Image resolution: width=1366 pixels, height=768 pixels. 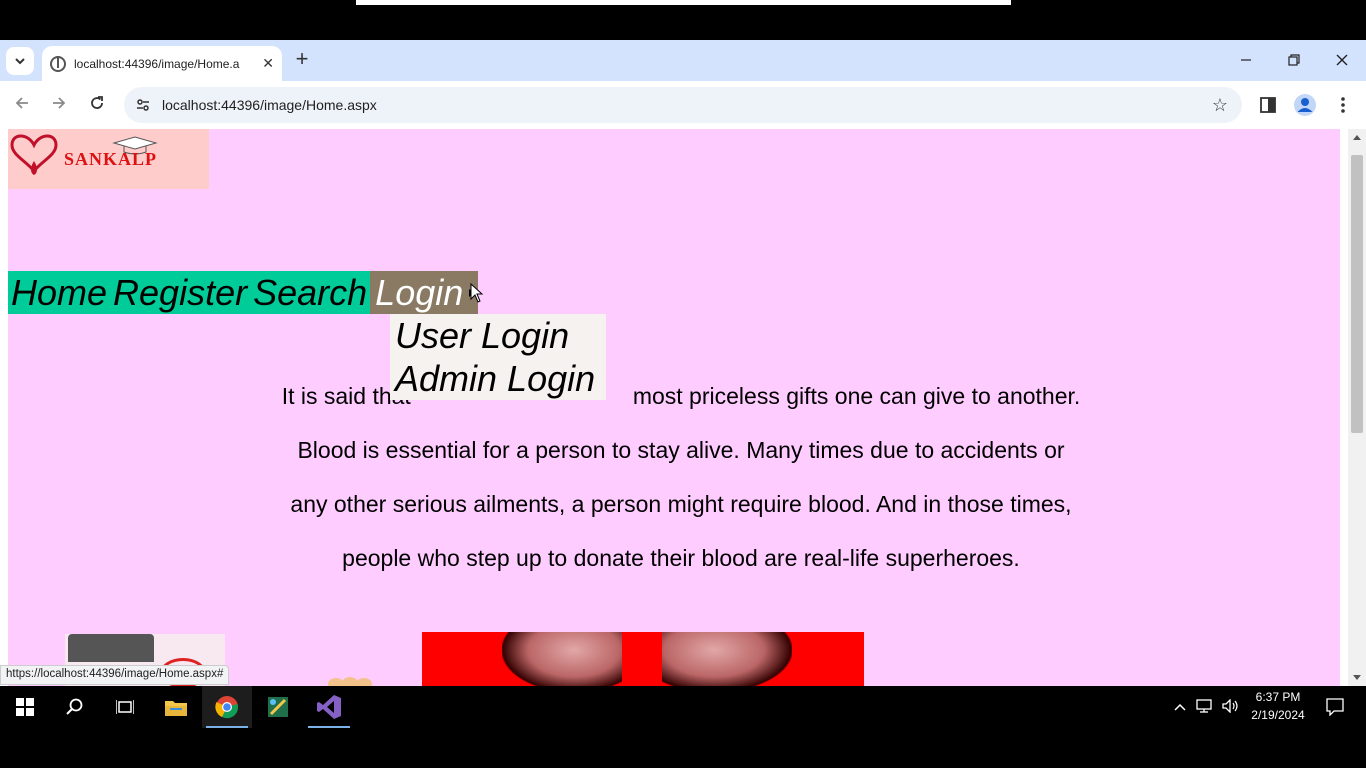 I want to click on menu-main-group: Home Register Search, so click(x=189, y=292).